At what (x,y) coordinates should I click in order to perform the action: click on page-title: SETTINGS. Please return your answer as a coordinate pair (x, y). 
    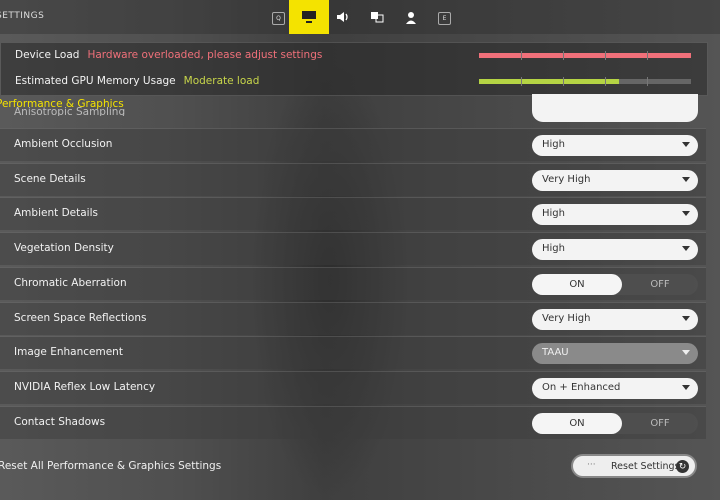
    Looking at the image, I should click on (22, 16).